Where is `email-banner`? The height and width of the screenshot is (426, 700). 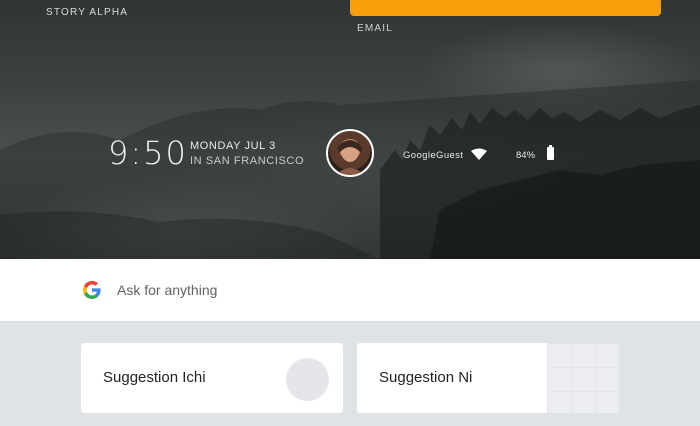
email-banner is located at coordinates (505, 8).